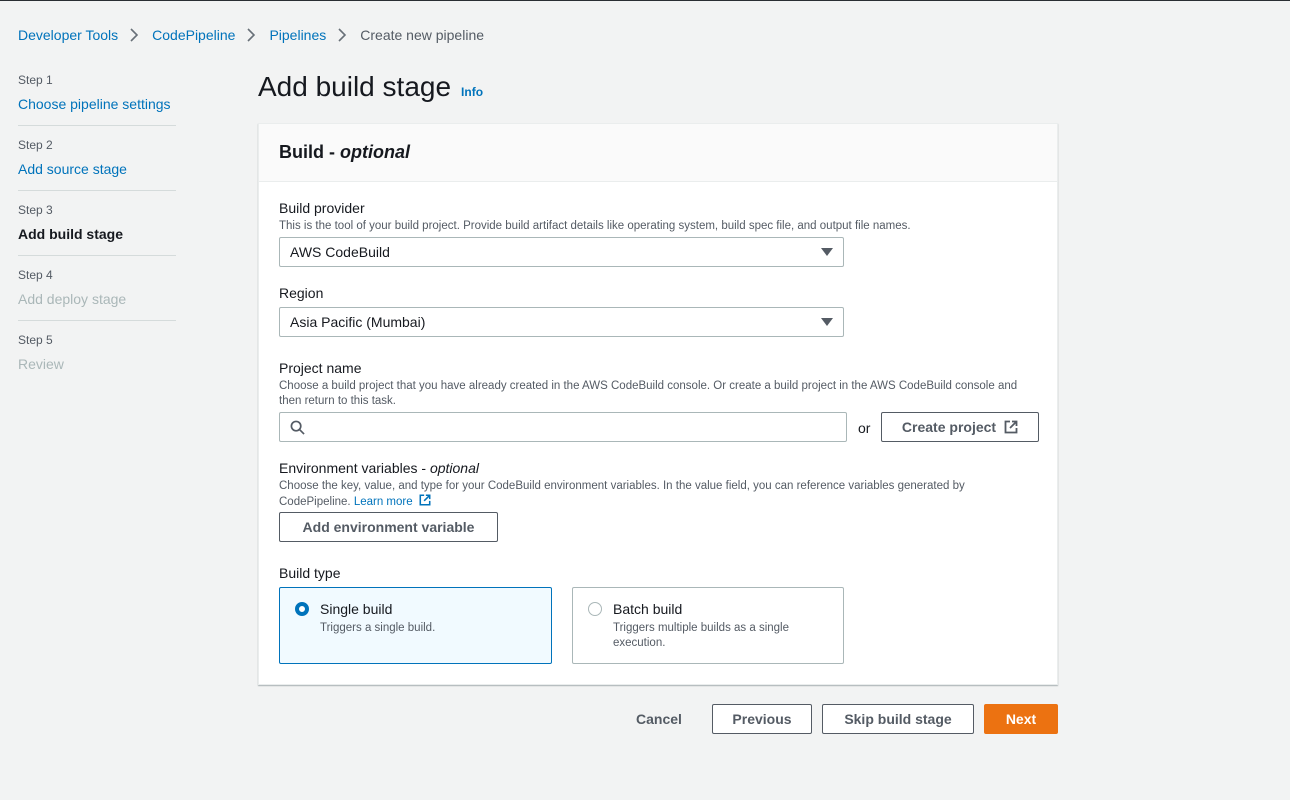 The width and height of the screenshot is (1290, 800). I want to click on panel-title: Build -, so click(309, 152).